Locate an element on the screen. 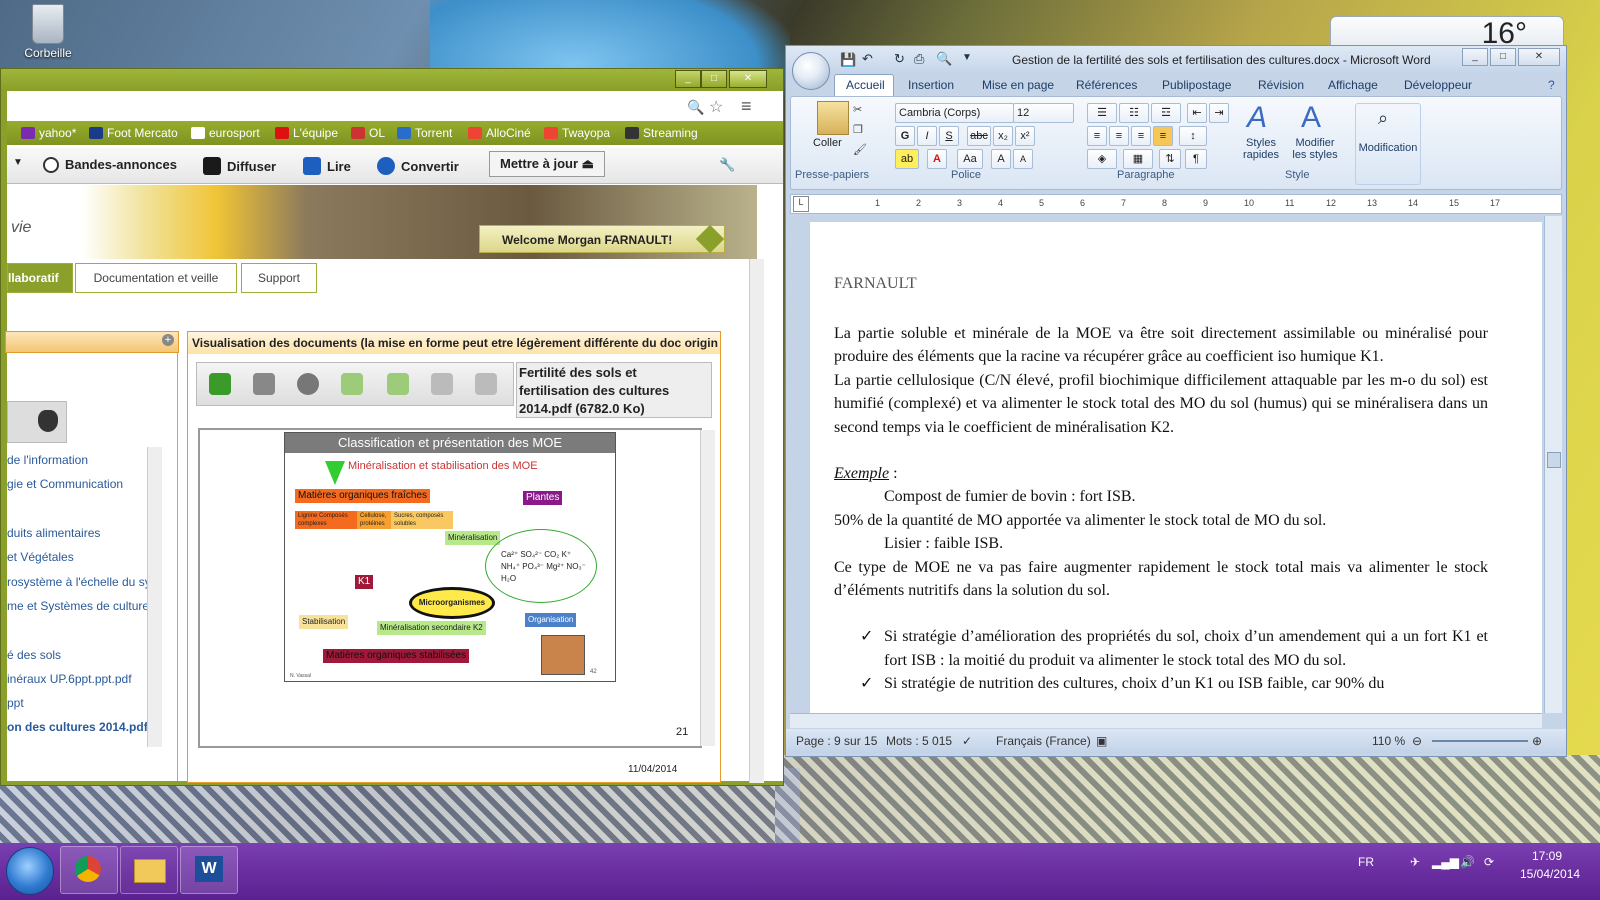 This screenshot has height=900, width=1600. zoom-in-icon: ⊕ is located at coordinates (1537, 741).